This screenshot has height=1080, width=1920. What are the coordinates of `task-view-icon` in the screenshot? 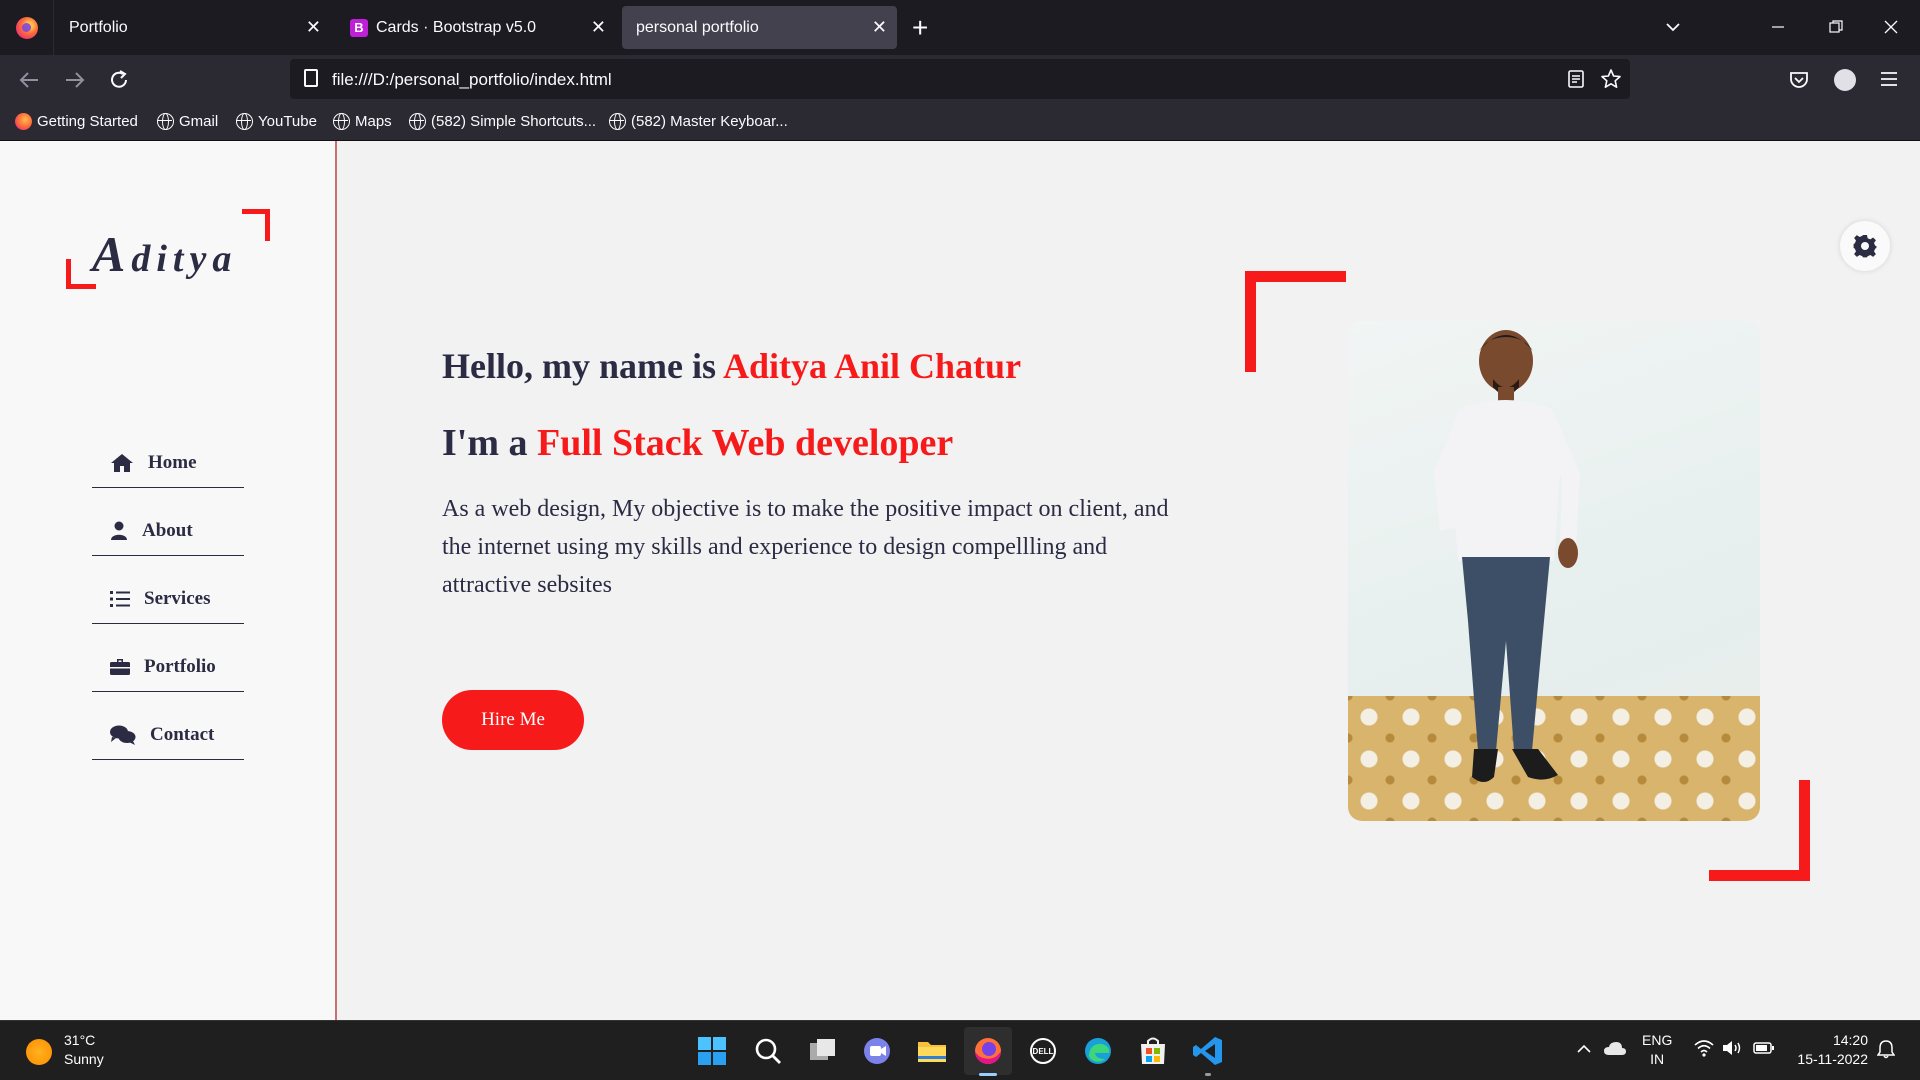 It's located at (823, 1051).